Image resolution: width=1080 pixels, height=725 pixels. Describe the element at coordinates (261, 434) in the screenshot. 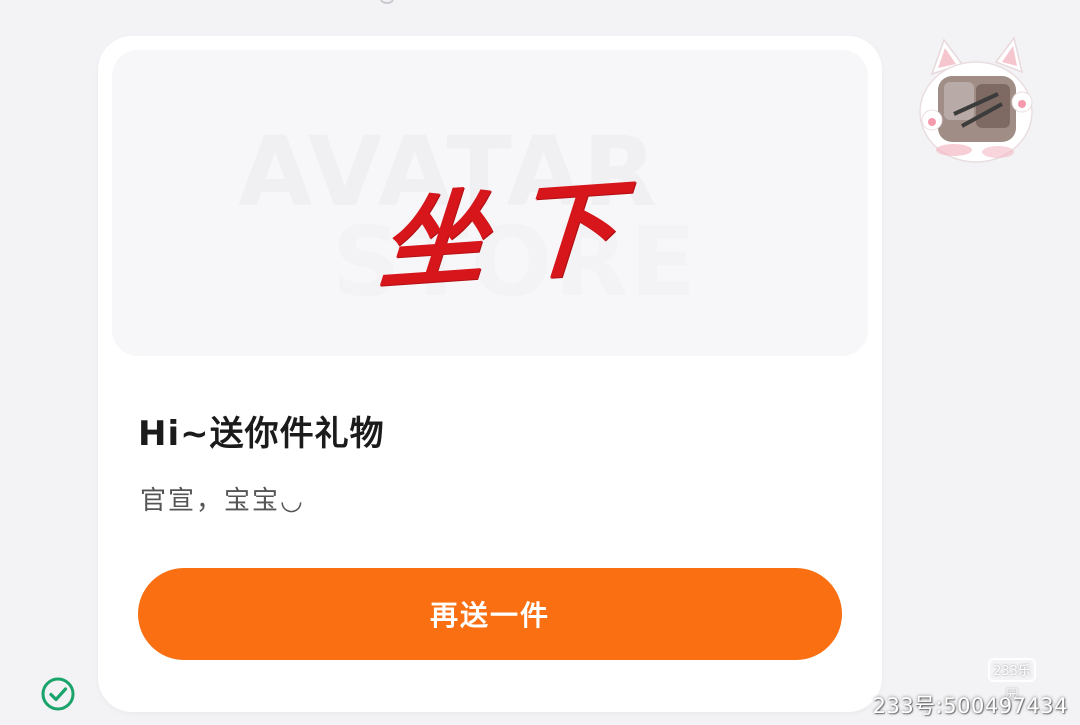

I see `gift-title: Hi~送你件礼物` at that location.